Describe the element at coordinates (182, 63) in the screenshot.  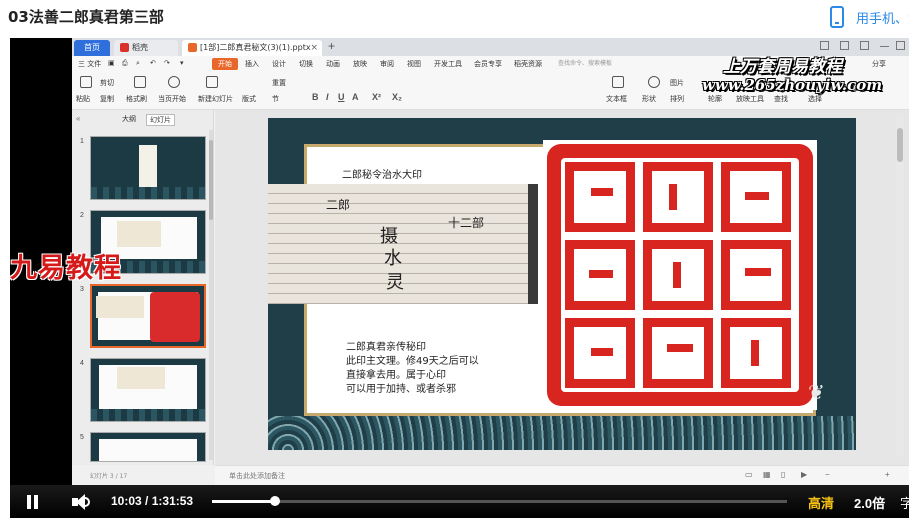
I see `customize-arrow-icon: ▾` at that location.